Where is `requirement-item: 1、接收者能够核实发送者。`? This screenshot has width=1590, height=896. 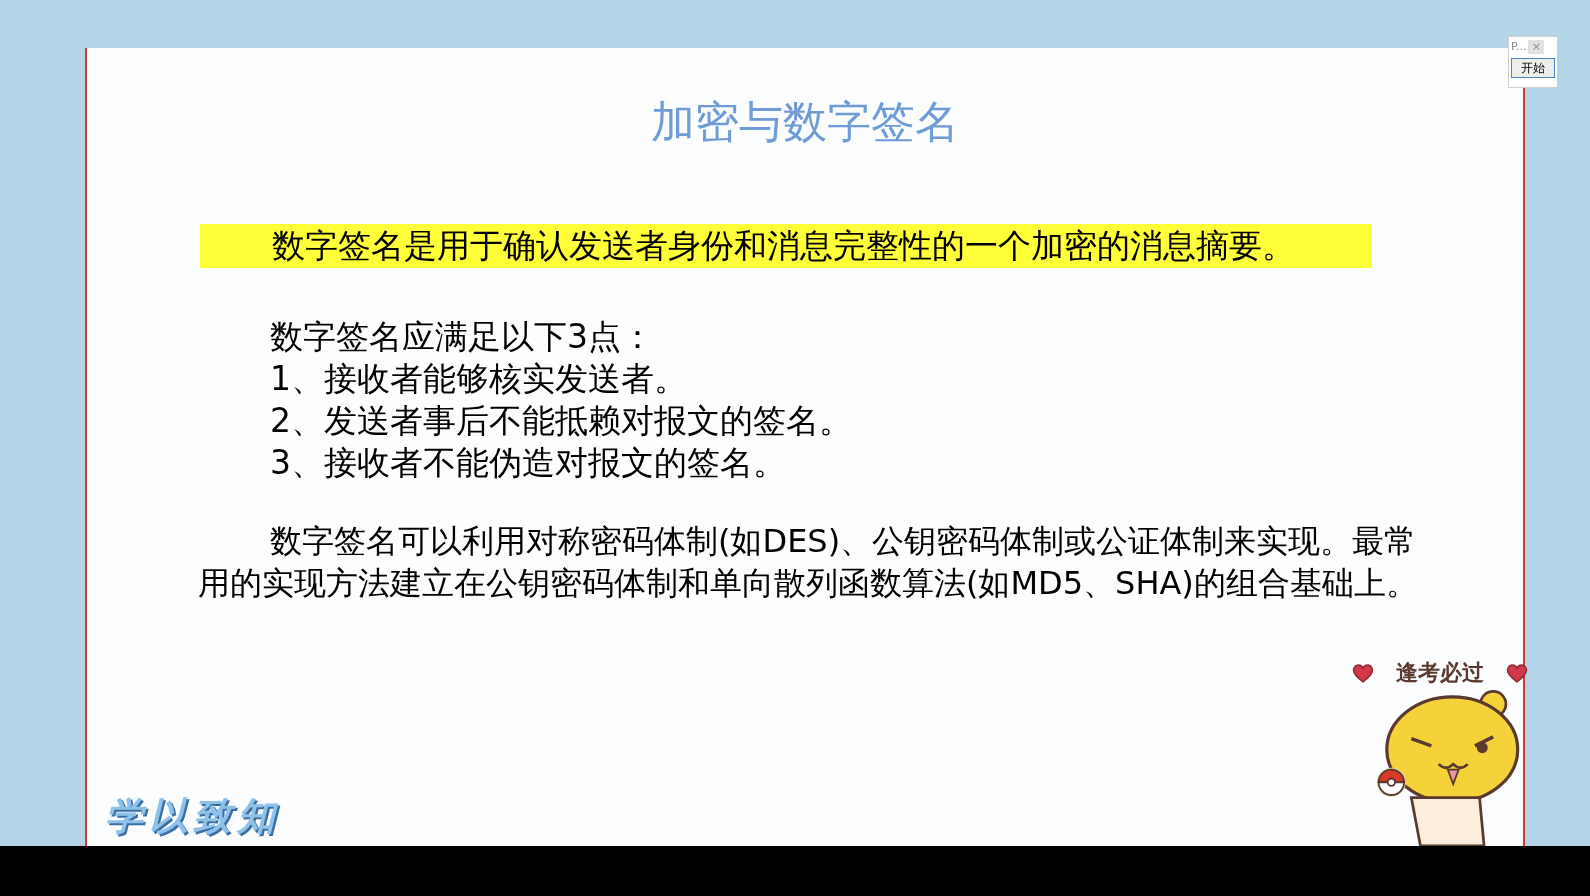 requirement-item: 1、接收者能够核实发送者。 is located at coordinates (479, 379).